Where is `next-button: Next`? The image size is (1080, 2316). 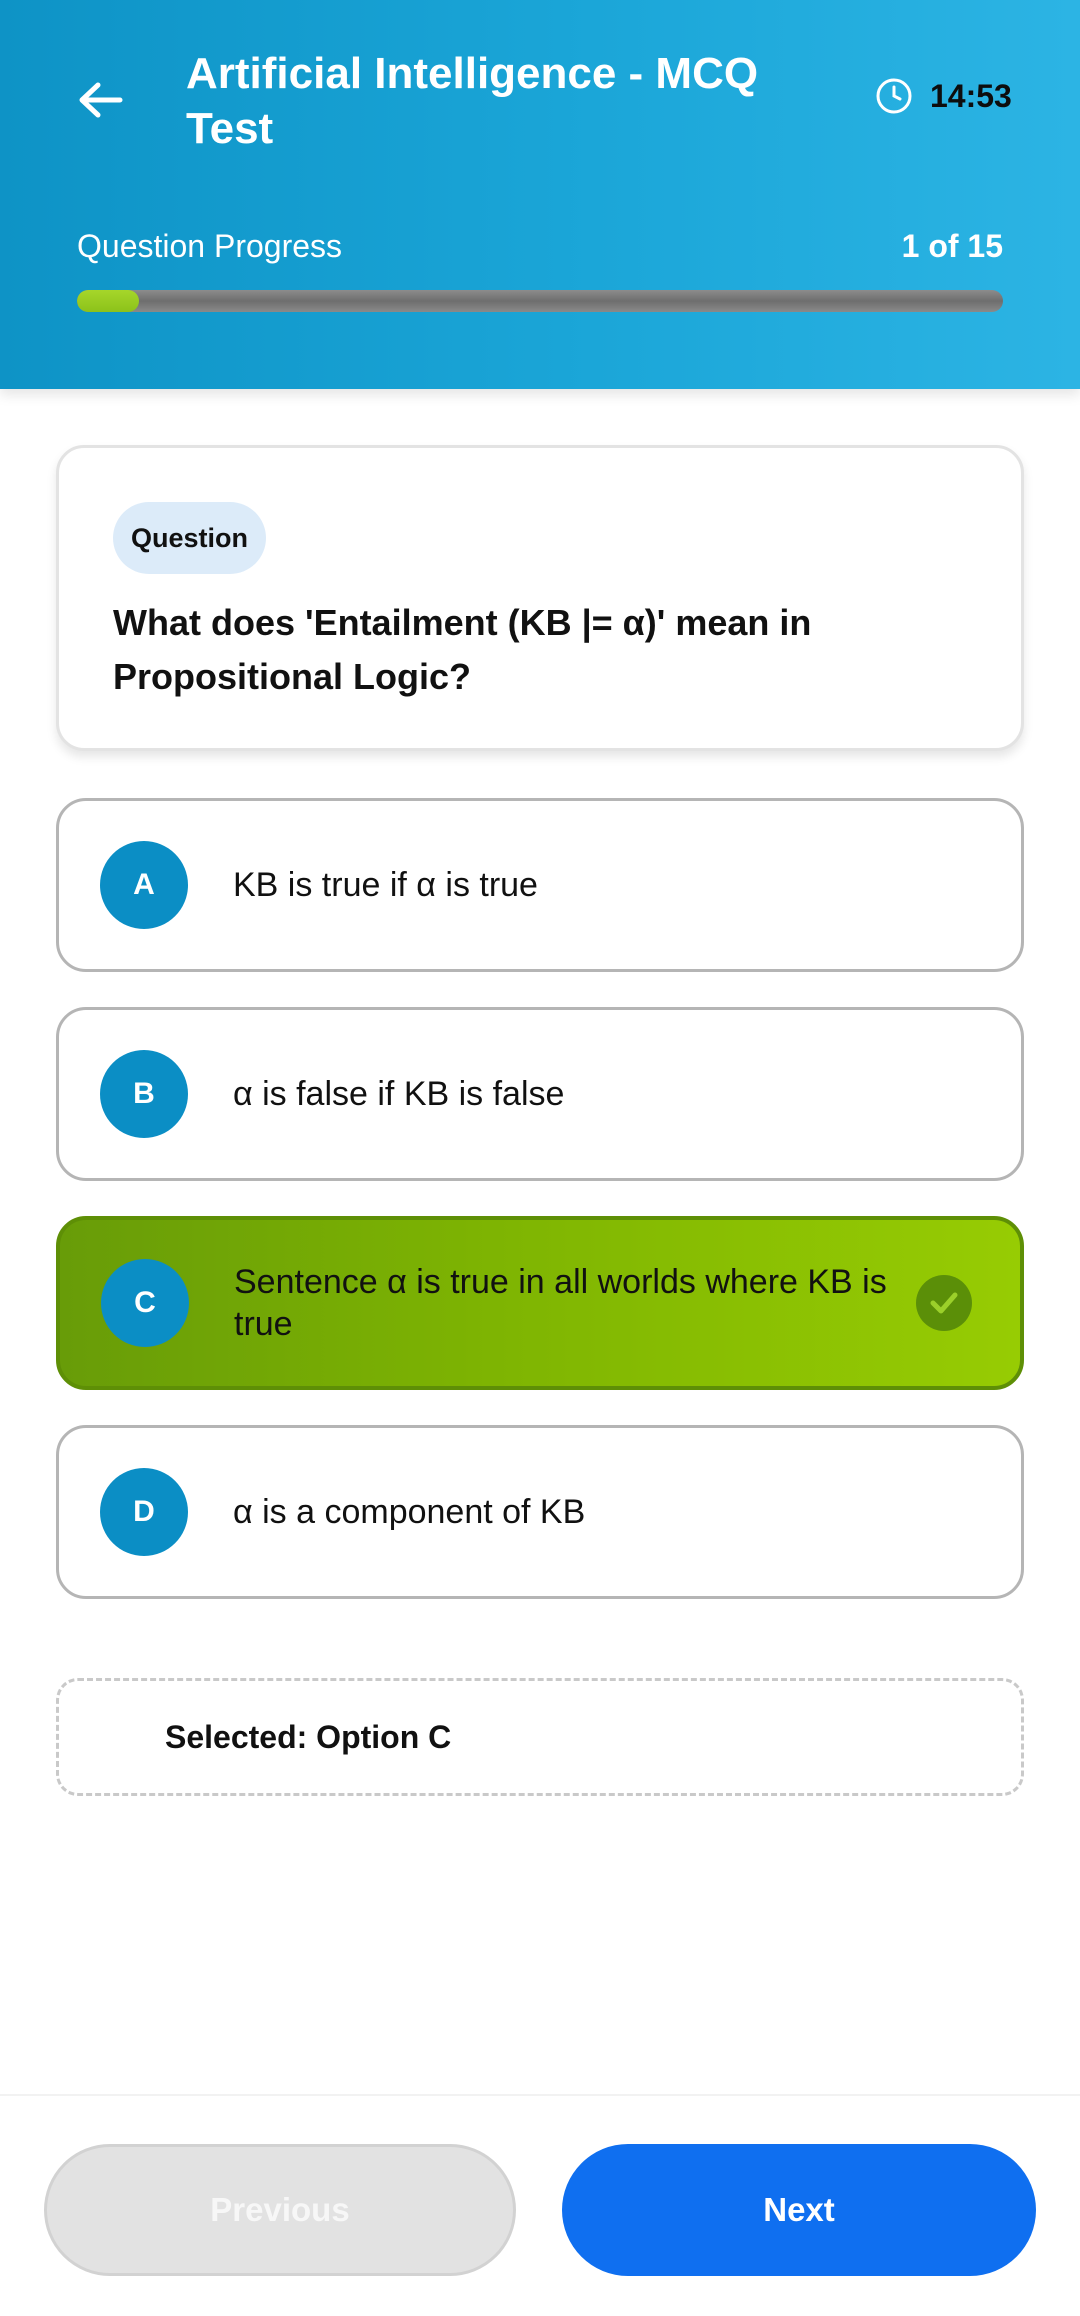 next-button: Next is located at coordinates (799, 2210).